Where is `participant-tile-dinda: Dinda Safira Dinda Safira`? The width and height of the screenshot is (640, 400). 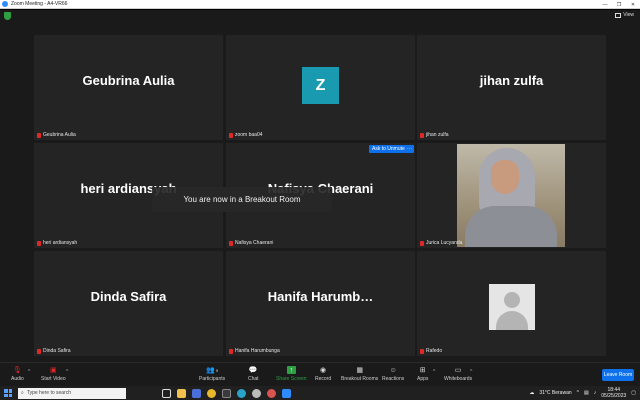 participant-tile-dinda: Dinda Safira Dinda Safira is located at coordinates (128, 303).